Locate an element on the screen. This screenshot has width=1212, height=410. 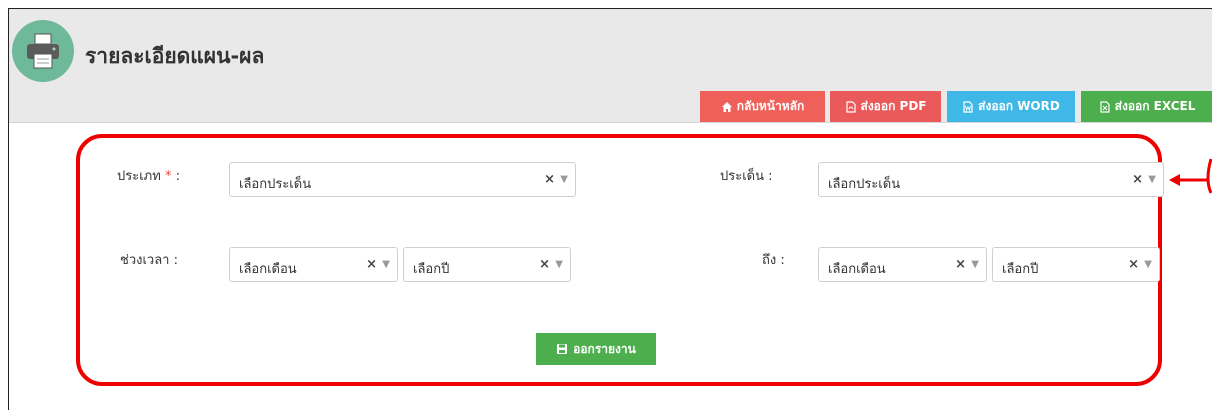
export-word-button: ส่งออก WORD is located at coordinates (1011, 106).